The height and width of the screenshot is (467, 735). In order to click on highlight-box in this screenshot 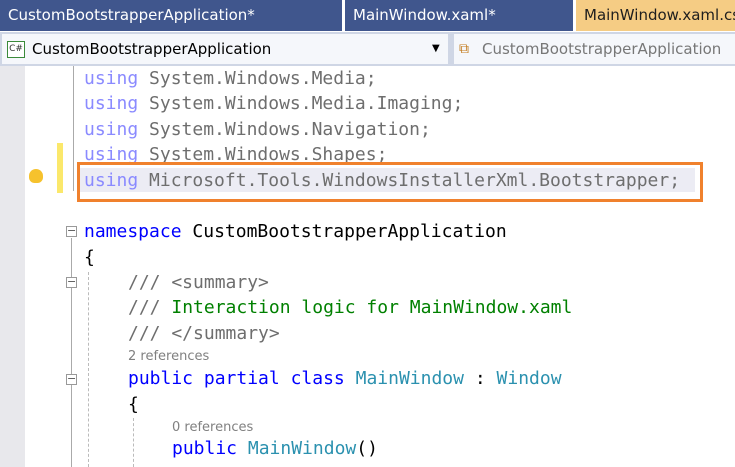, I will do `click(390, 182)`.